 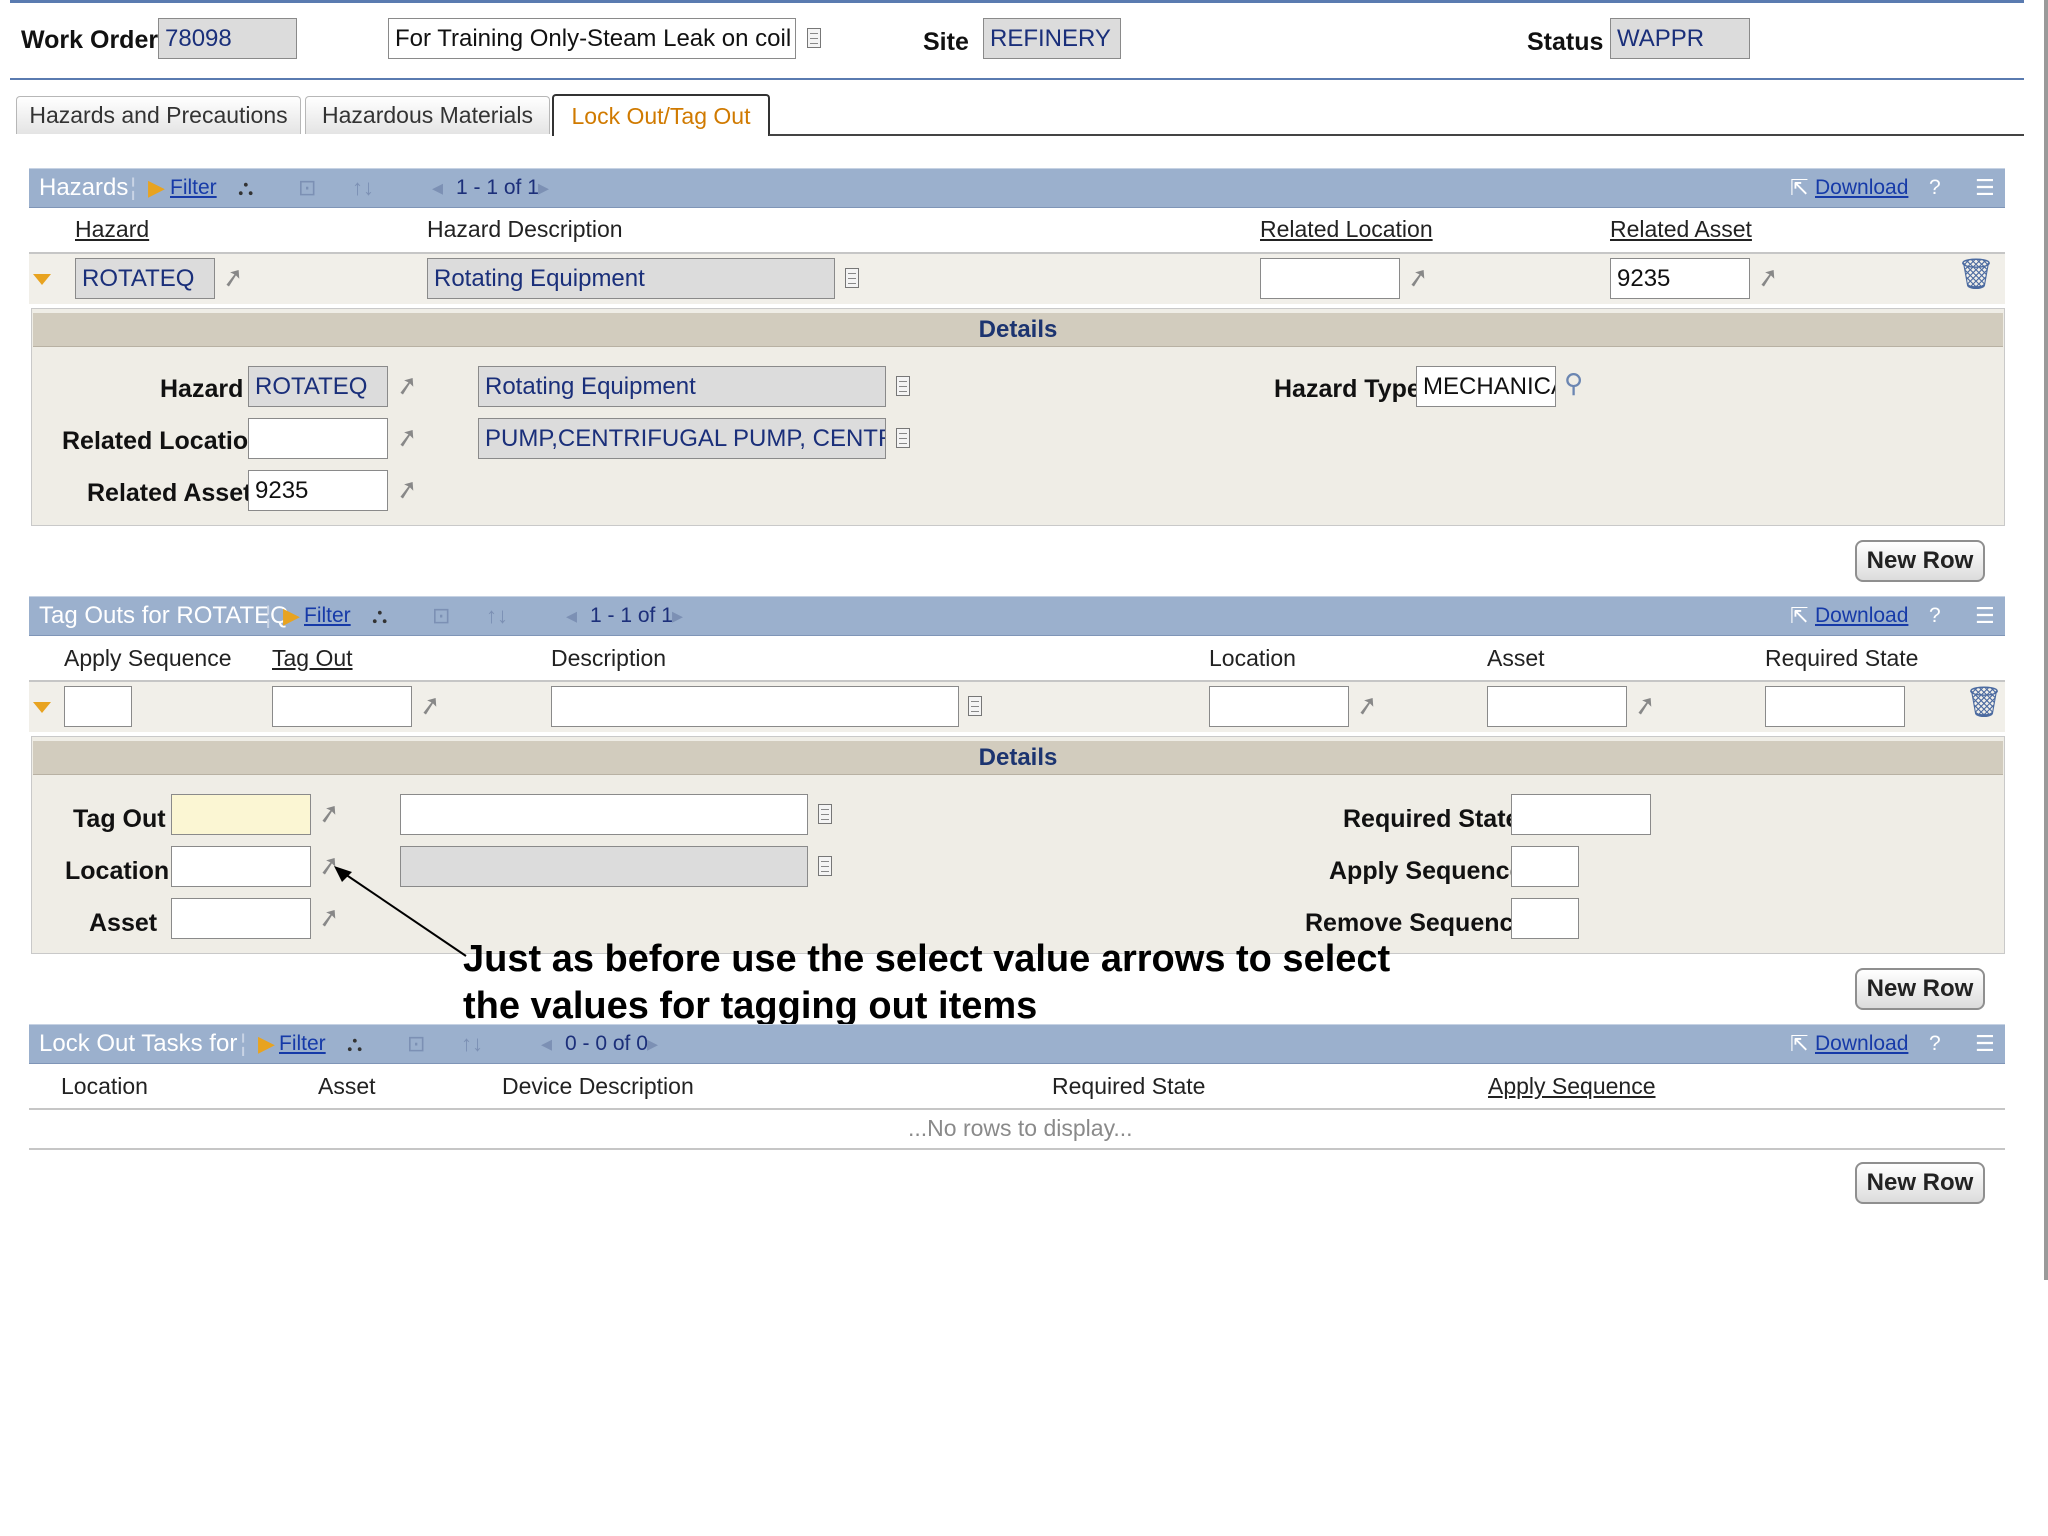 I want to click on hazards-new-row-button: New Row, so click(x=1920, y=561).